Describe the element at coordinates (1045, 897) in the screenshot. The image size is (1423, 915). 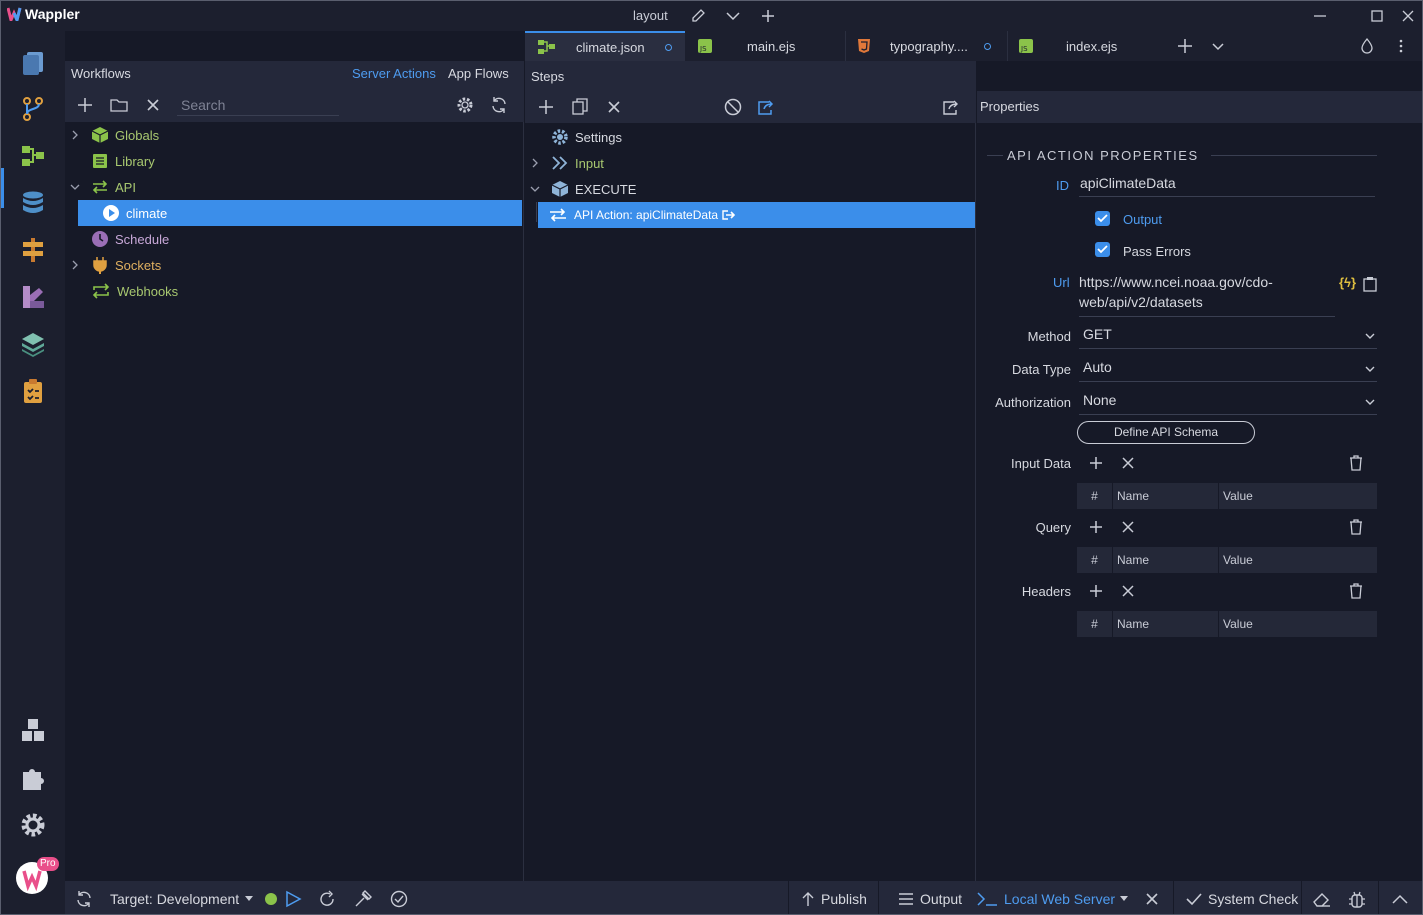
I see `local-web-server-terminal: Local Web Server` at that location.